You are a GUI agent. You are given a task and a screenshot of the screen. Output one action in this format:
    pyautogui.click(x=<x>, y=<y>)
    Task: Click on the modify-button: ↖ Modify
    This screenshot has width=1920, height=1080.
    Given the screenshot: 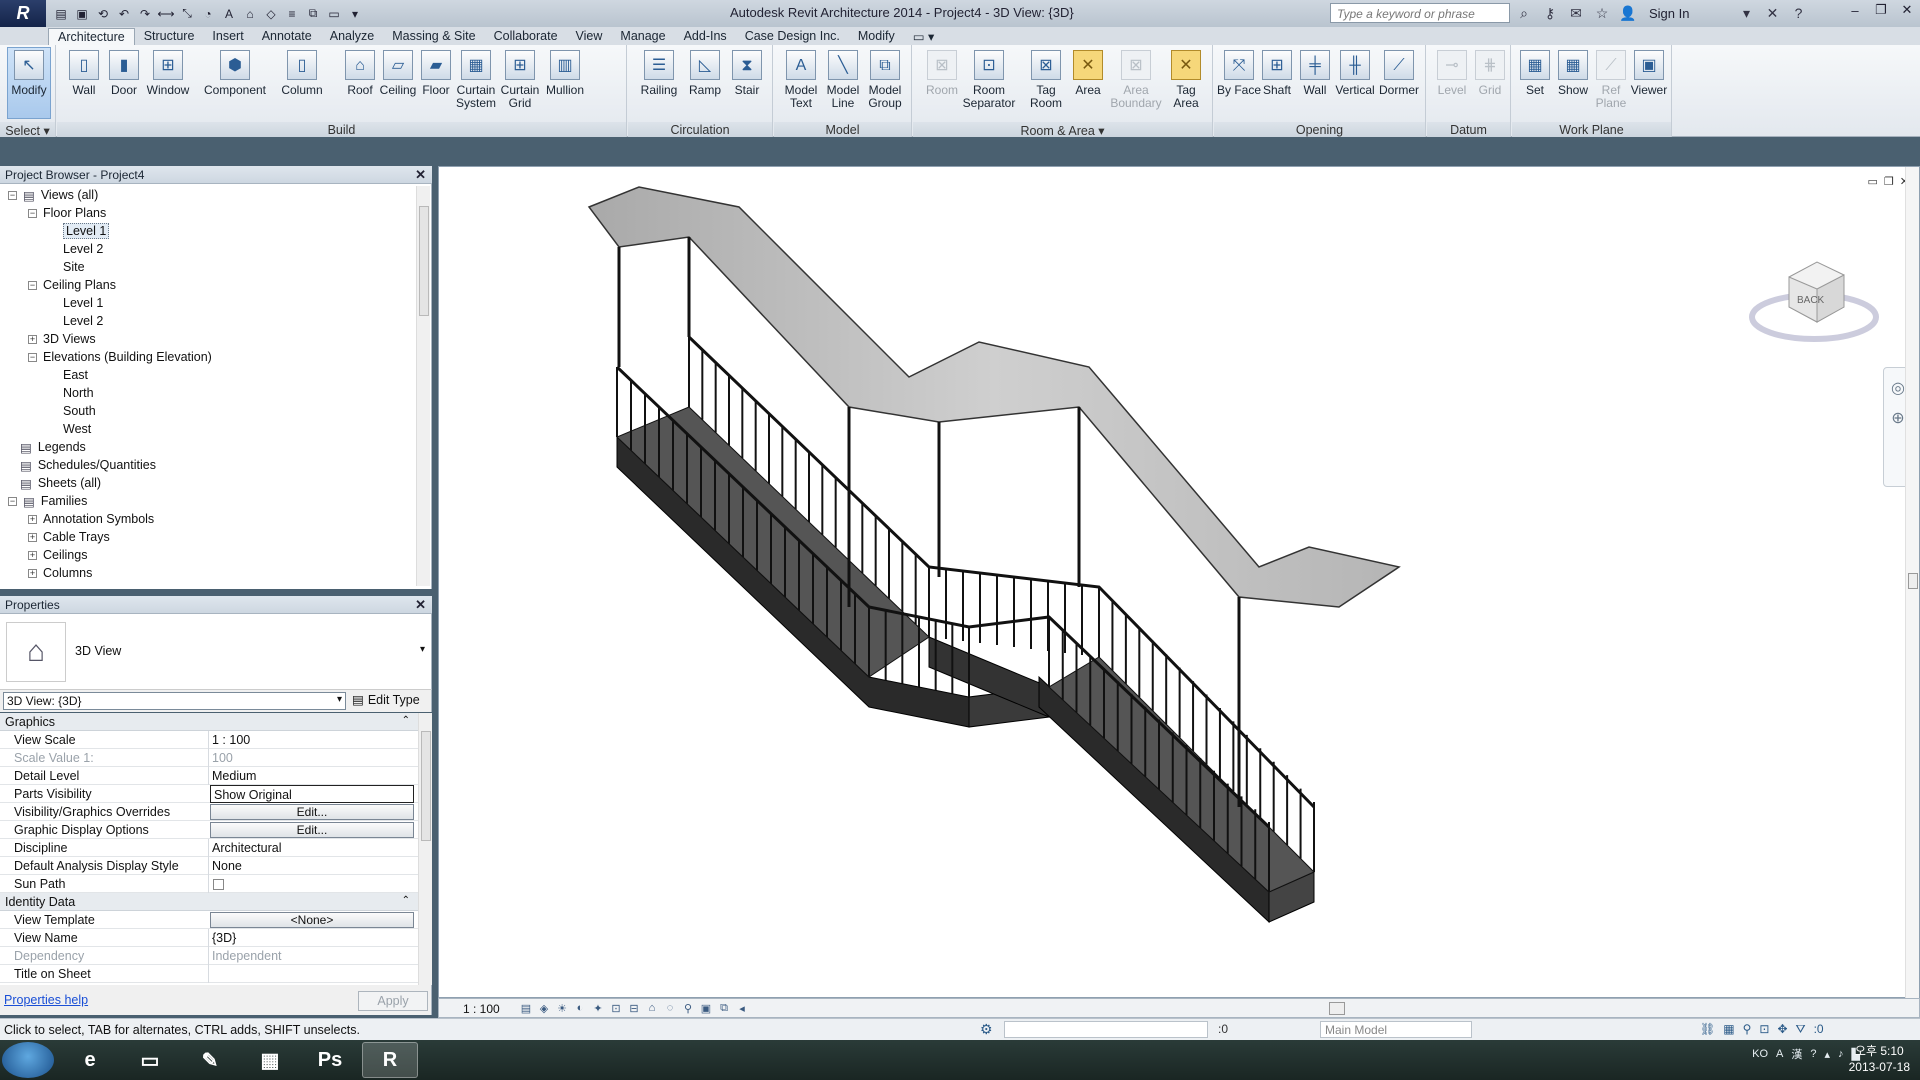 What is the action you would take?
    pyautogui.click(x=29, y=83)
    